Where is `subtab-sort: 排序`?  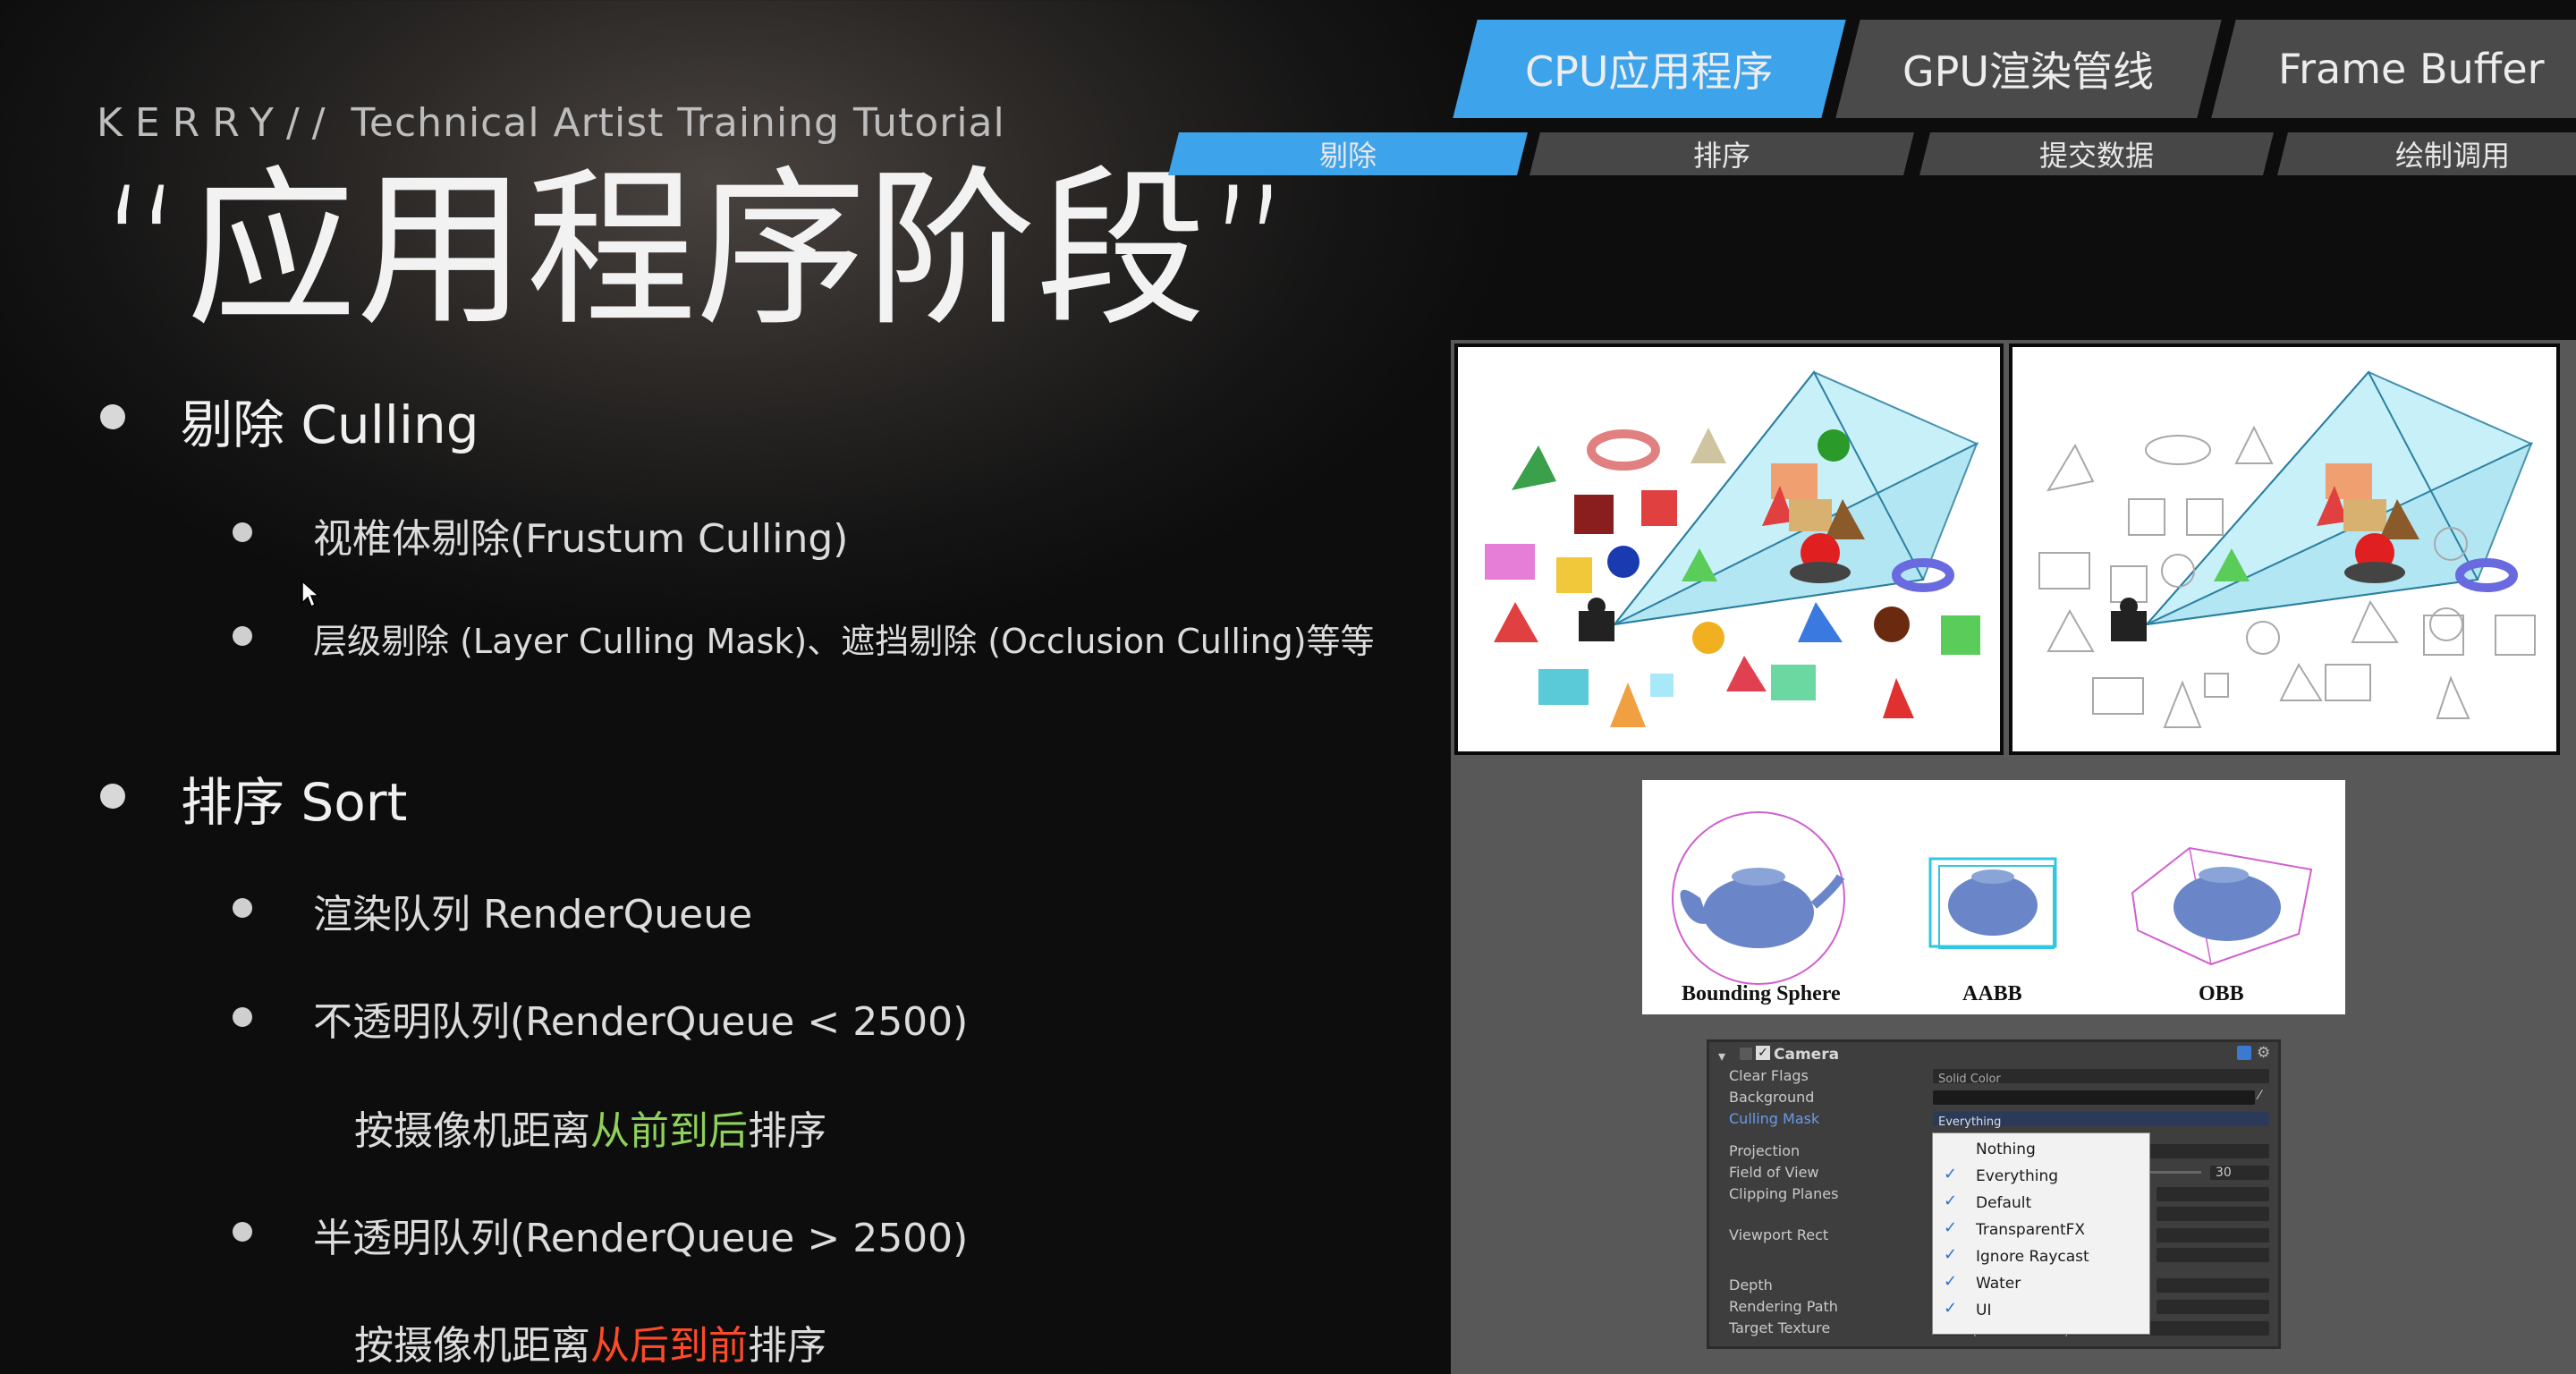 subtab-sort: 排序 is located at coordinates (1722, 153).